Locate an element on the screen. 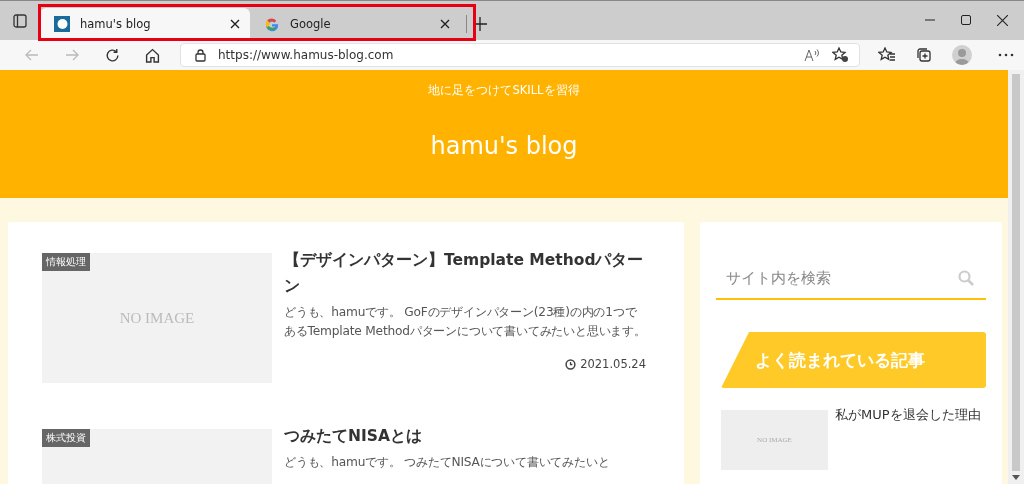  category-label: 情報処理 is located at coordinates (66, 262).